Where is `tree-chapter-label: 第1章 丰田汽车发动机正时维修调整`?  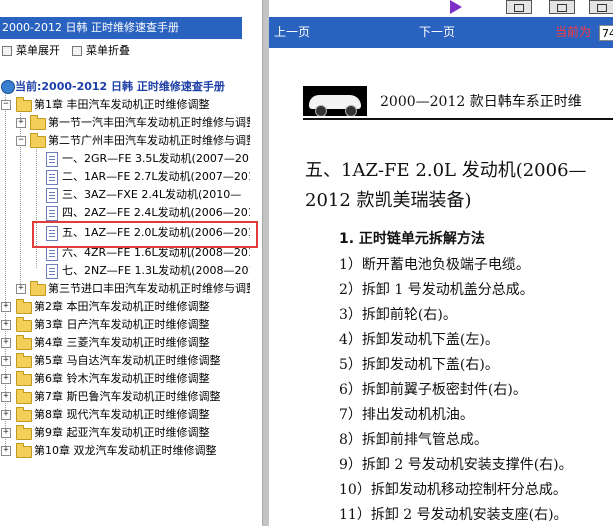 tree-chapter-label: 第1章 丰田汽车发动机正时维修调整 is located at coordinates (122, 104).